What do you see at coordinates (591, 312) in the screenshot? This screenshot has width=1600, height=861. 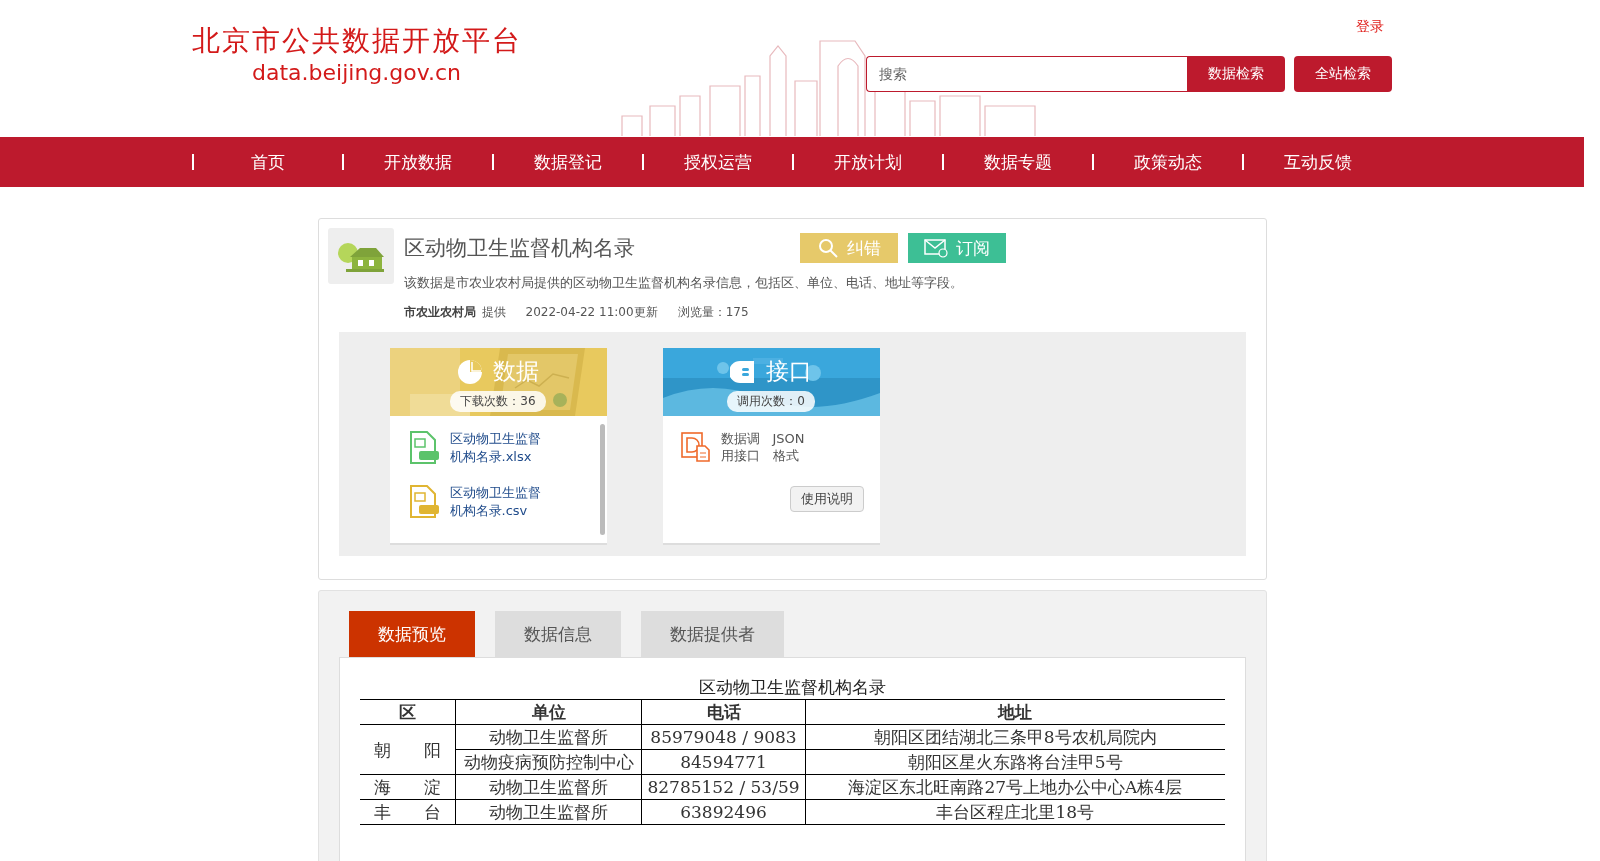 I see `update-time: 2022-04-22 11:00更新` at bounding box center [591, 312].